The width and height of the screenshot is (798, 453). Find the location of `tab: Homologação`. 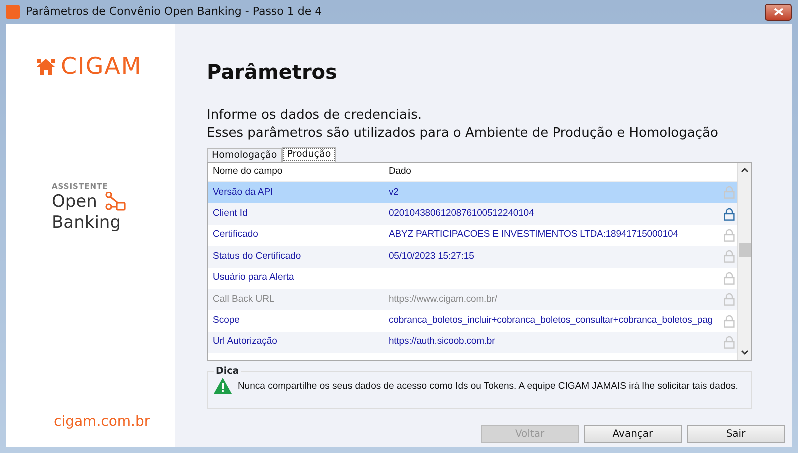

tab: Homologação is located at coordinates (244, 155).